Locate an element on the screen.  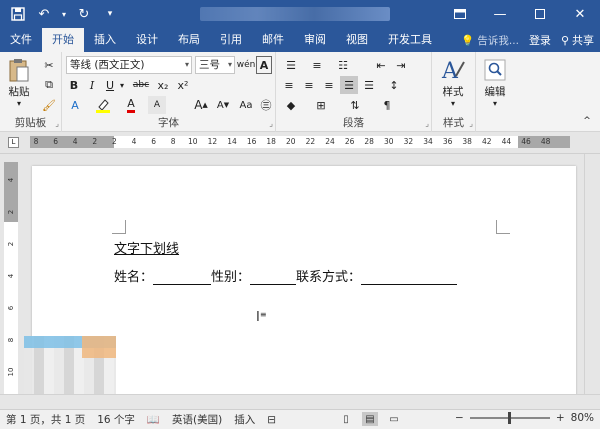
enclose-characters-icon: ㊂ is located at coordinates (266, 105).